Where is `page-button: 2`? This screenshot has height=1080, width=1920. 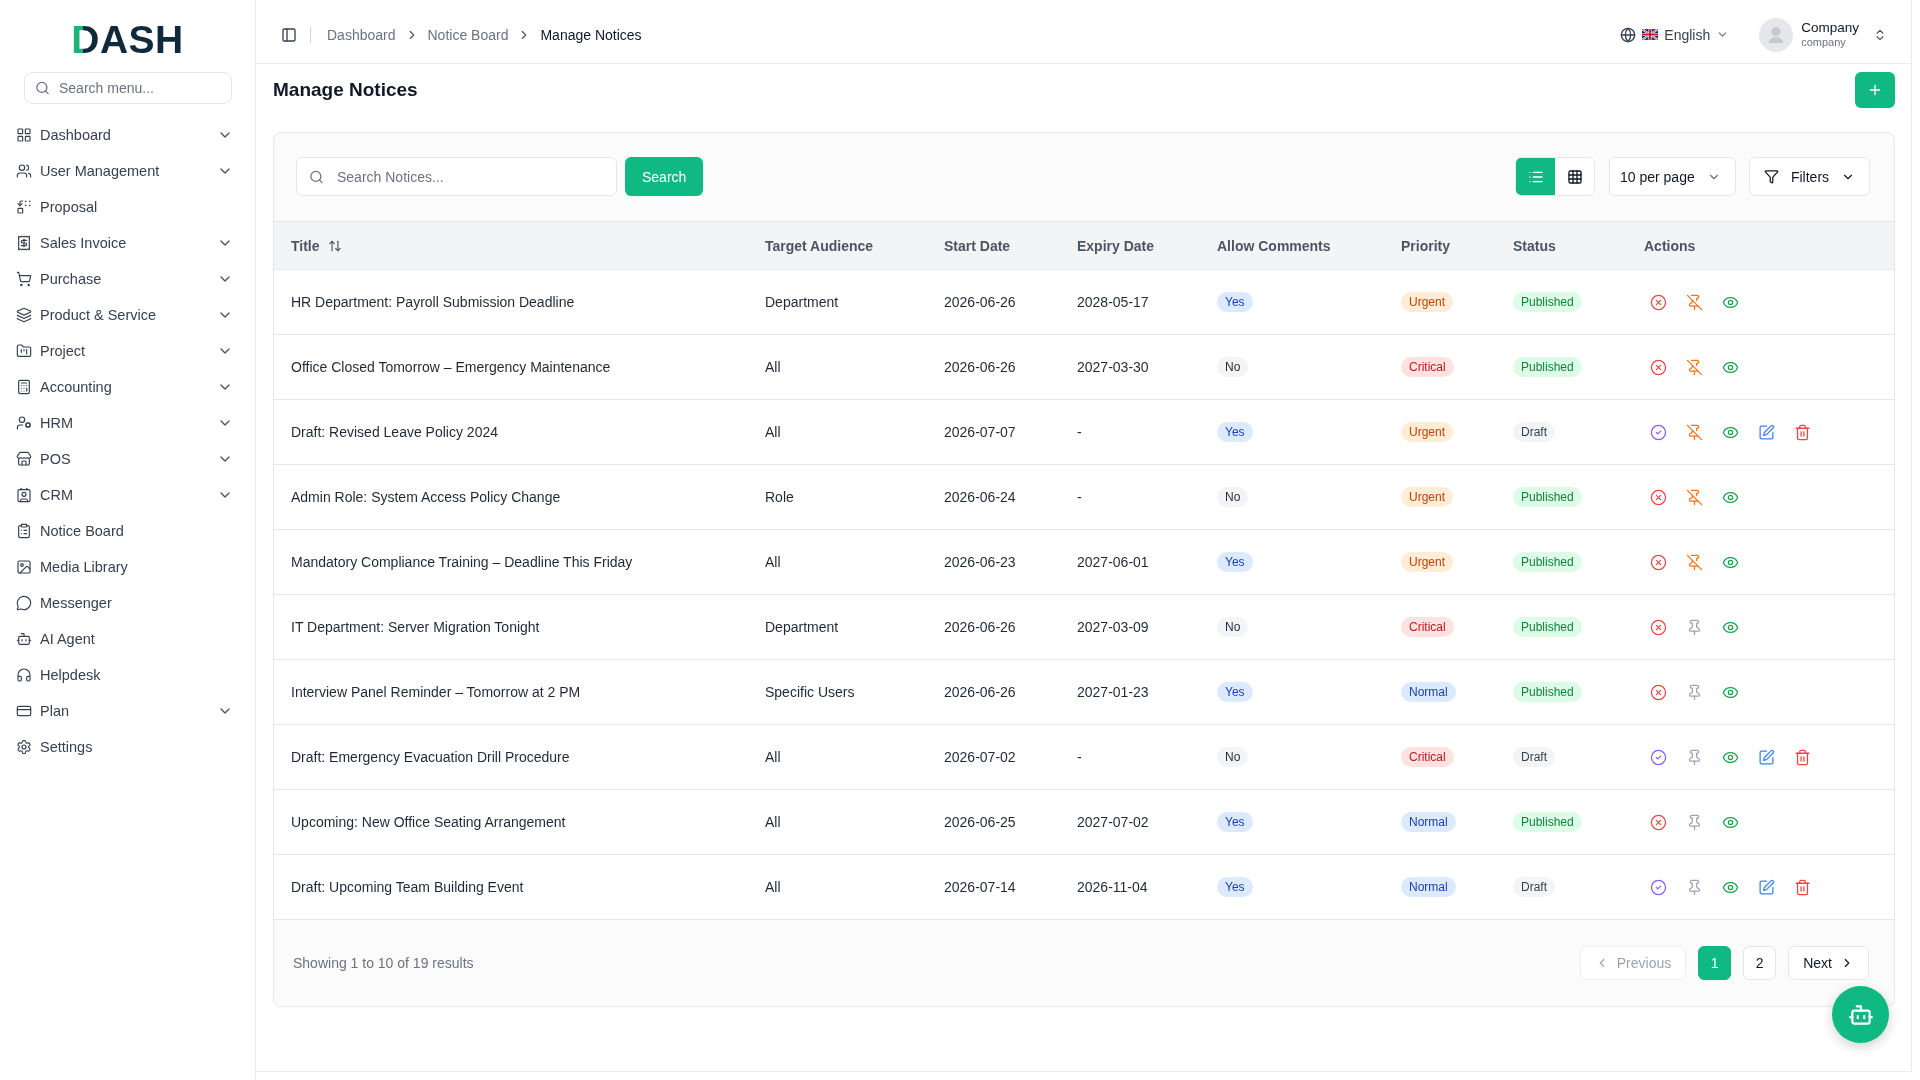
page-button: 2 is located at coordinates (1760, 963).